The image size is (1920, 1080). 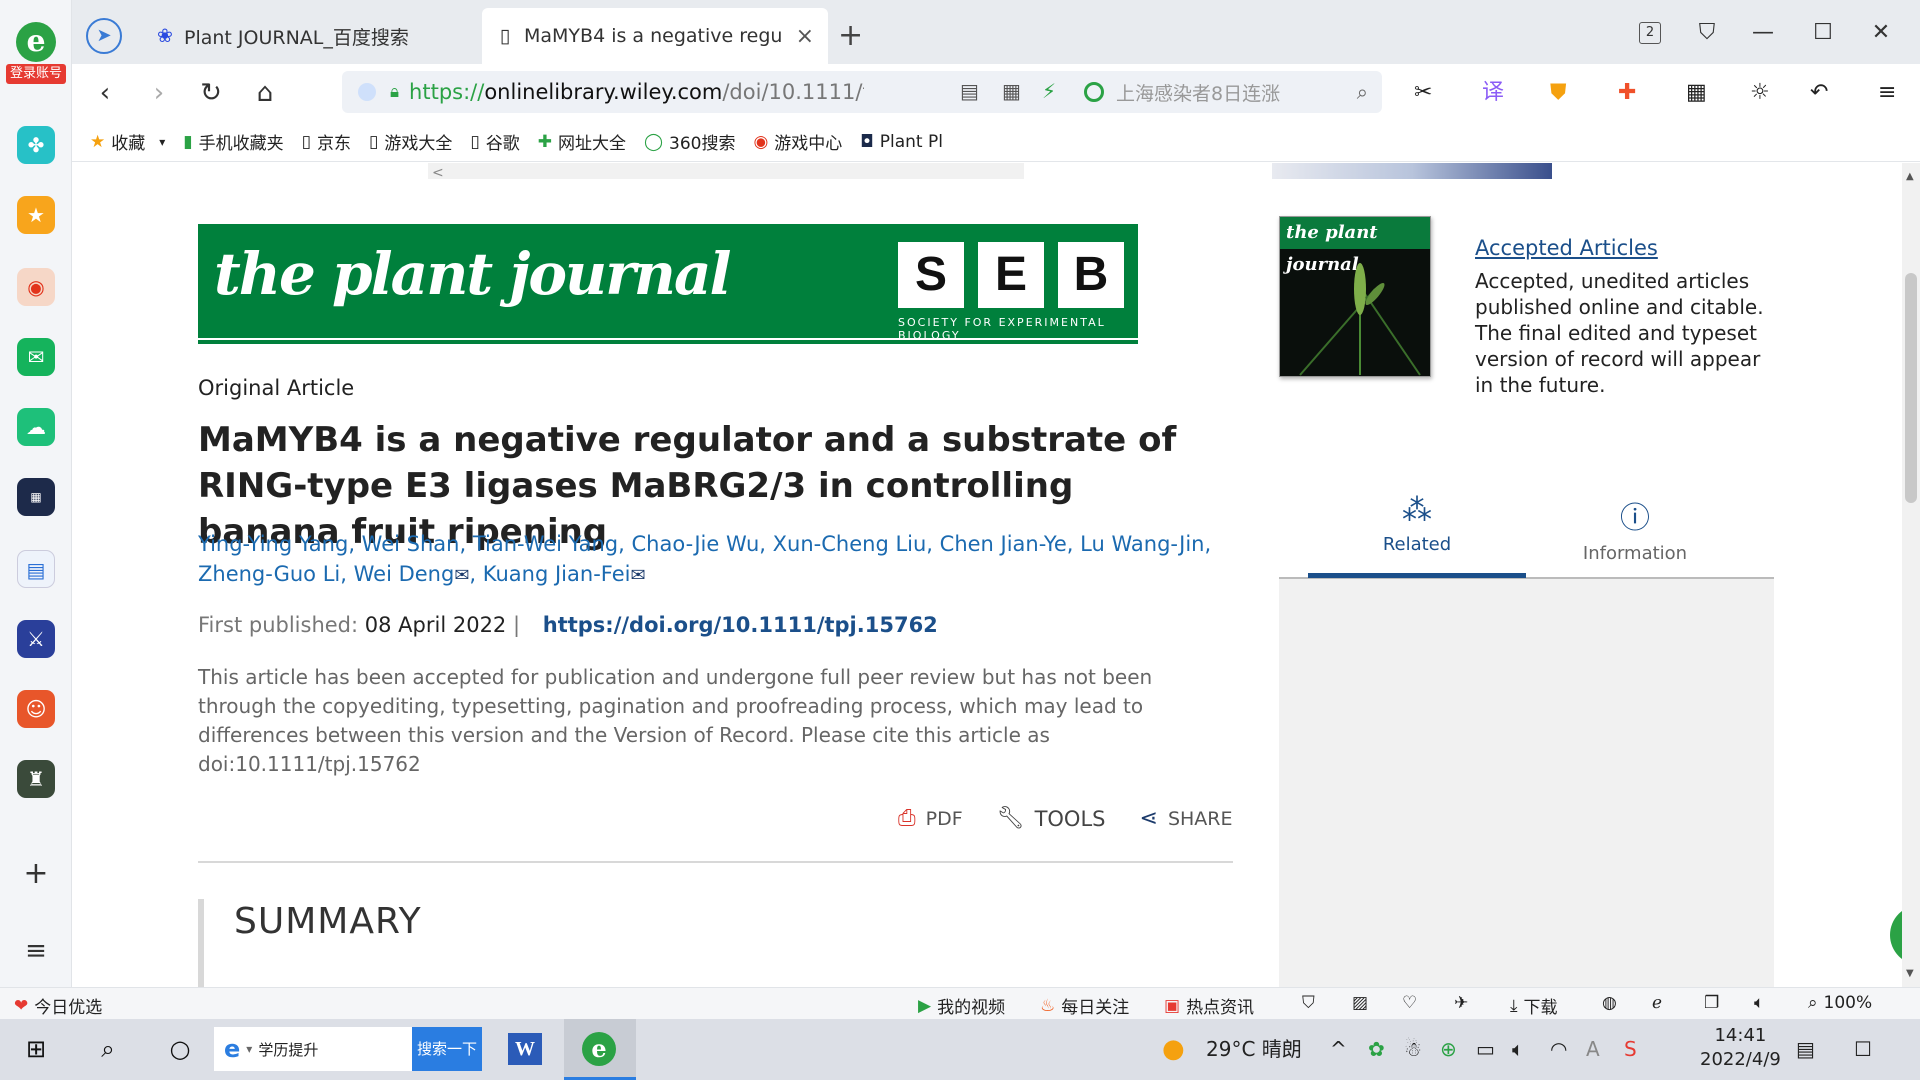 What do you see at coordinates (1051, 818) in the screenshot?
I see `tools-button: 🔧︎ TOOLS` at bounding box center [1051, 818].